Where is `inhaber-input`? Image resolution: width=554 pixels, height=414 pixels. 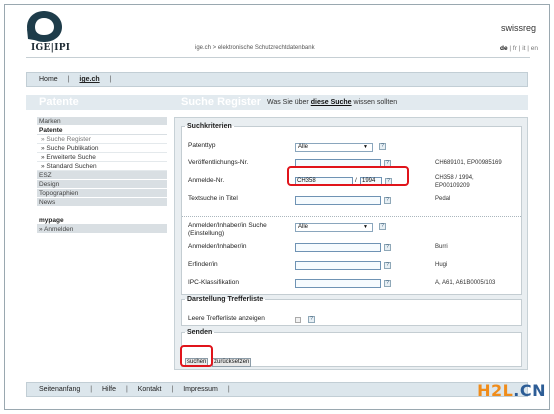 inhaber-input is located at coordinates (338, 247).